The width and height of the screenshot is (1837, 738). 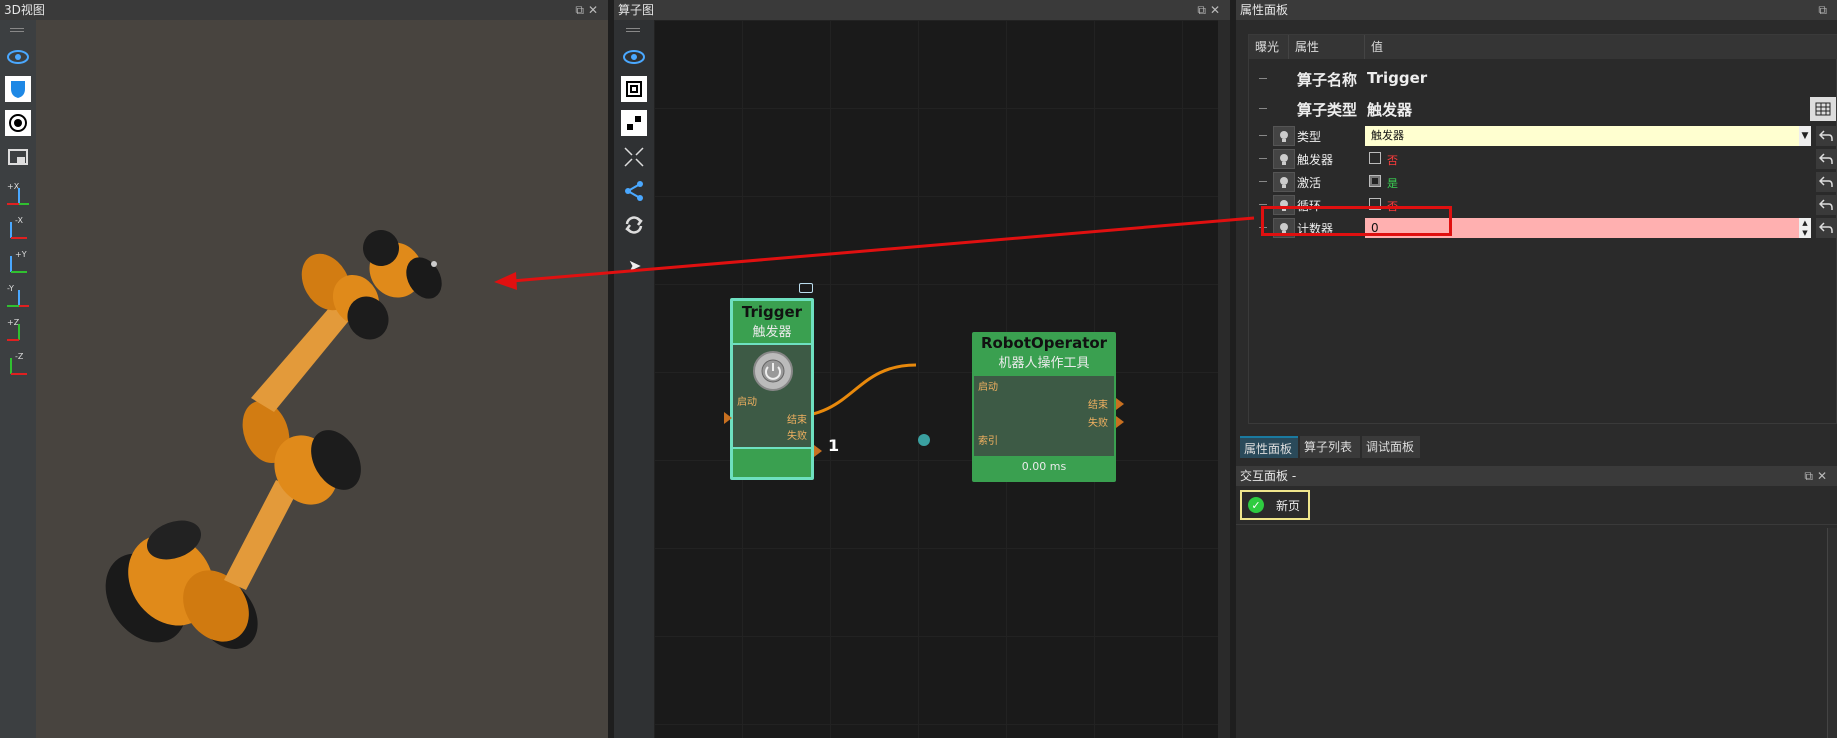 What do you see at coordinates (1098, 403) in the screenshot?
I see `robot-out-end-port: 结束` at bounding box center [1098, 403].